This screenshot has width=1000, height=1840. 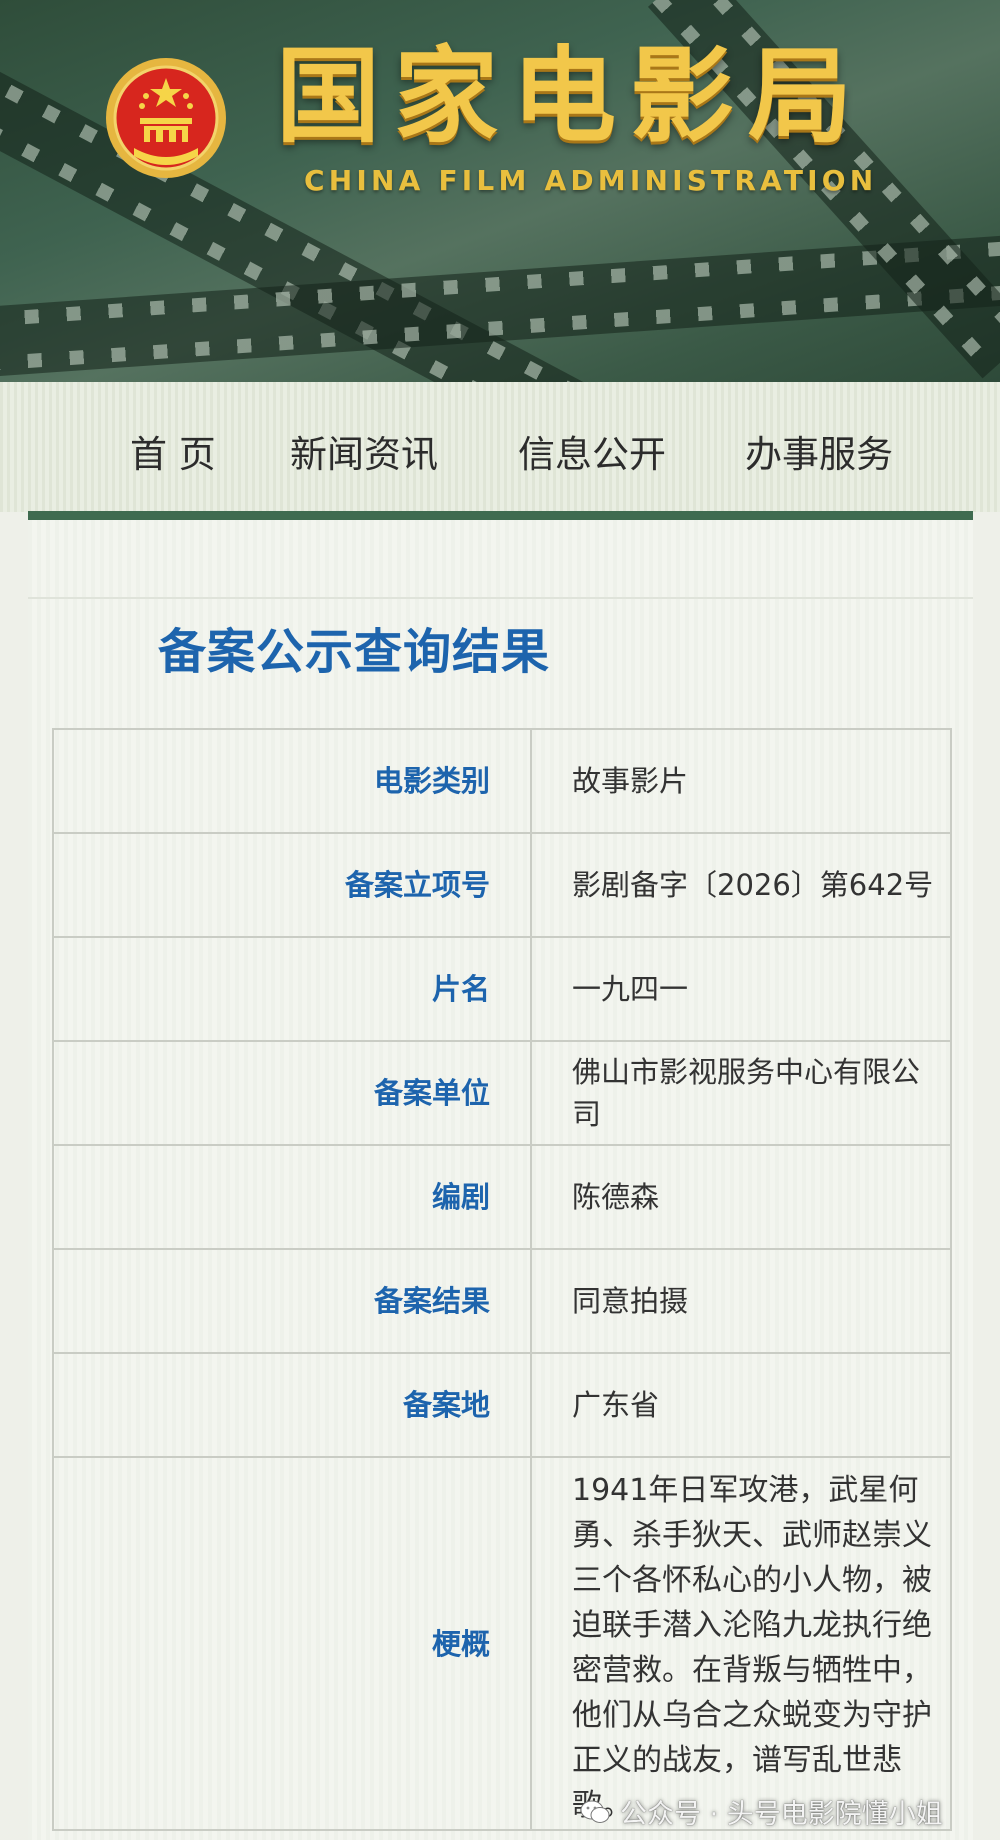 What do you see at coordinates (500, 447) in the screenshot?
I see `main-nav: 首 页 新闻资讯 信息公开 办事服务` at bounding box center [500, 447].